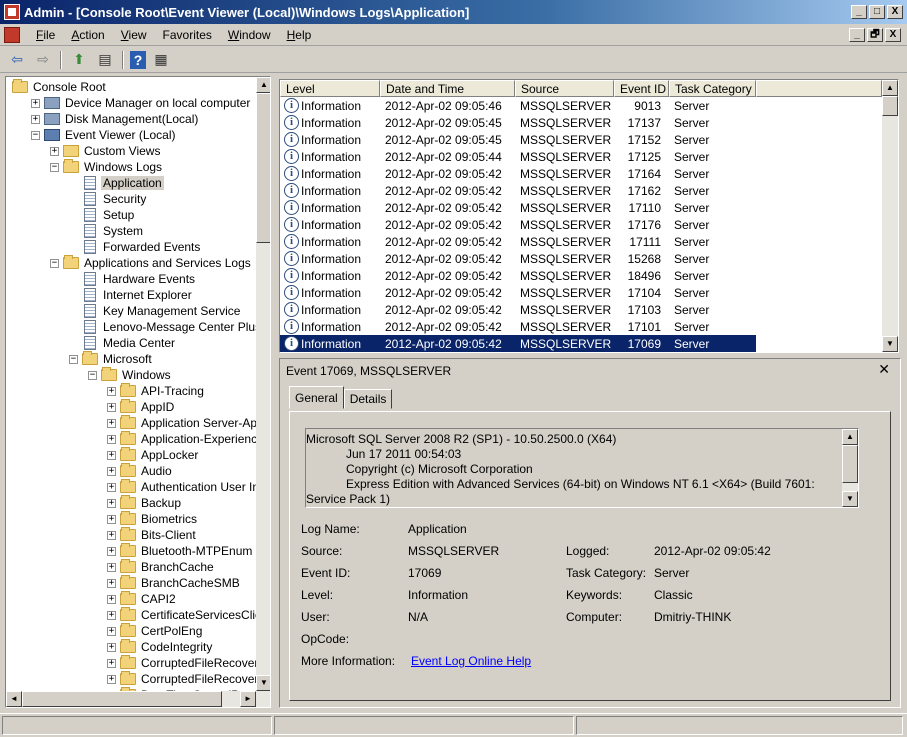 This screenshot has height=737, width=907. I want to click on tree-node: + AppLocker, so click(153, 455).